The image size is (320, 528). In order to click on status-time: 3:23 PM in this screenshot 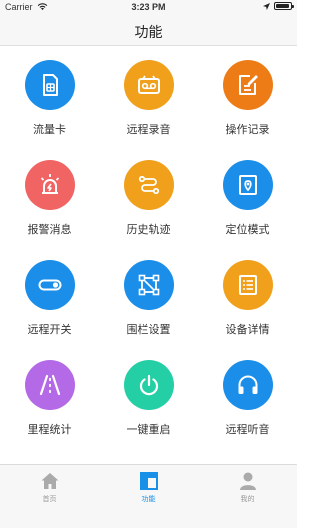, I will do `click(148, 7)`.